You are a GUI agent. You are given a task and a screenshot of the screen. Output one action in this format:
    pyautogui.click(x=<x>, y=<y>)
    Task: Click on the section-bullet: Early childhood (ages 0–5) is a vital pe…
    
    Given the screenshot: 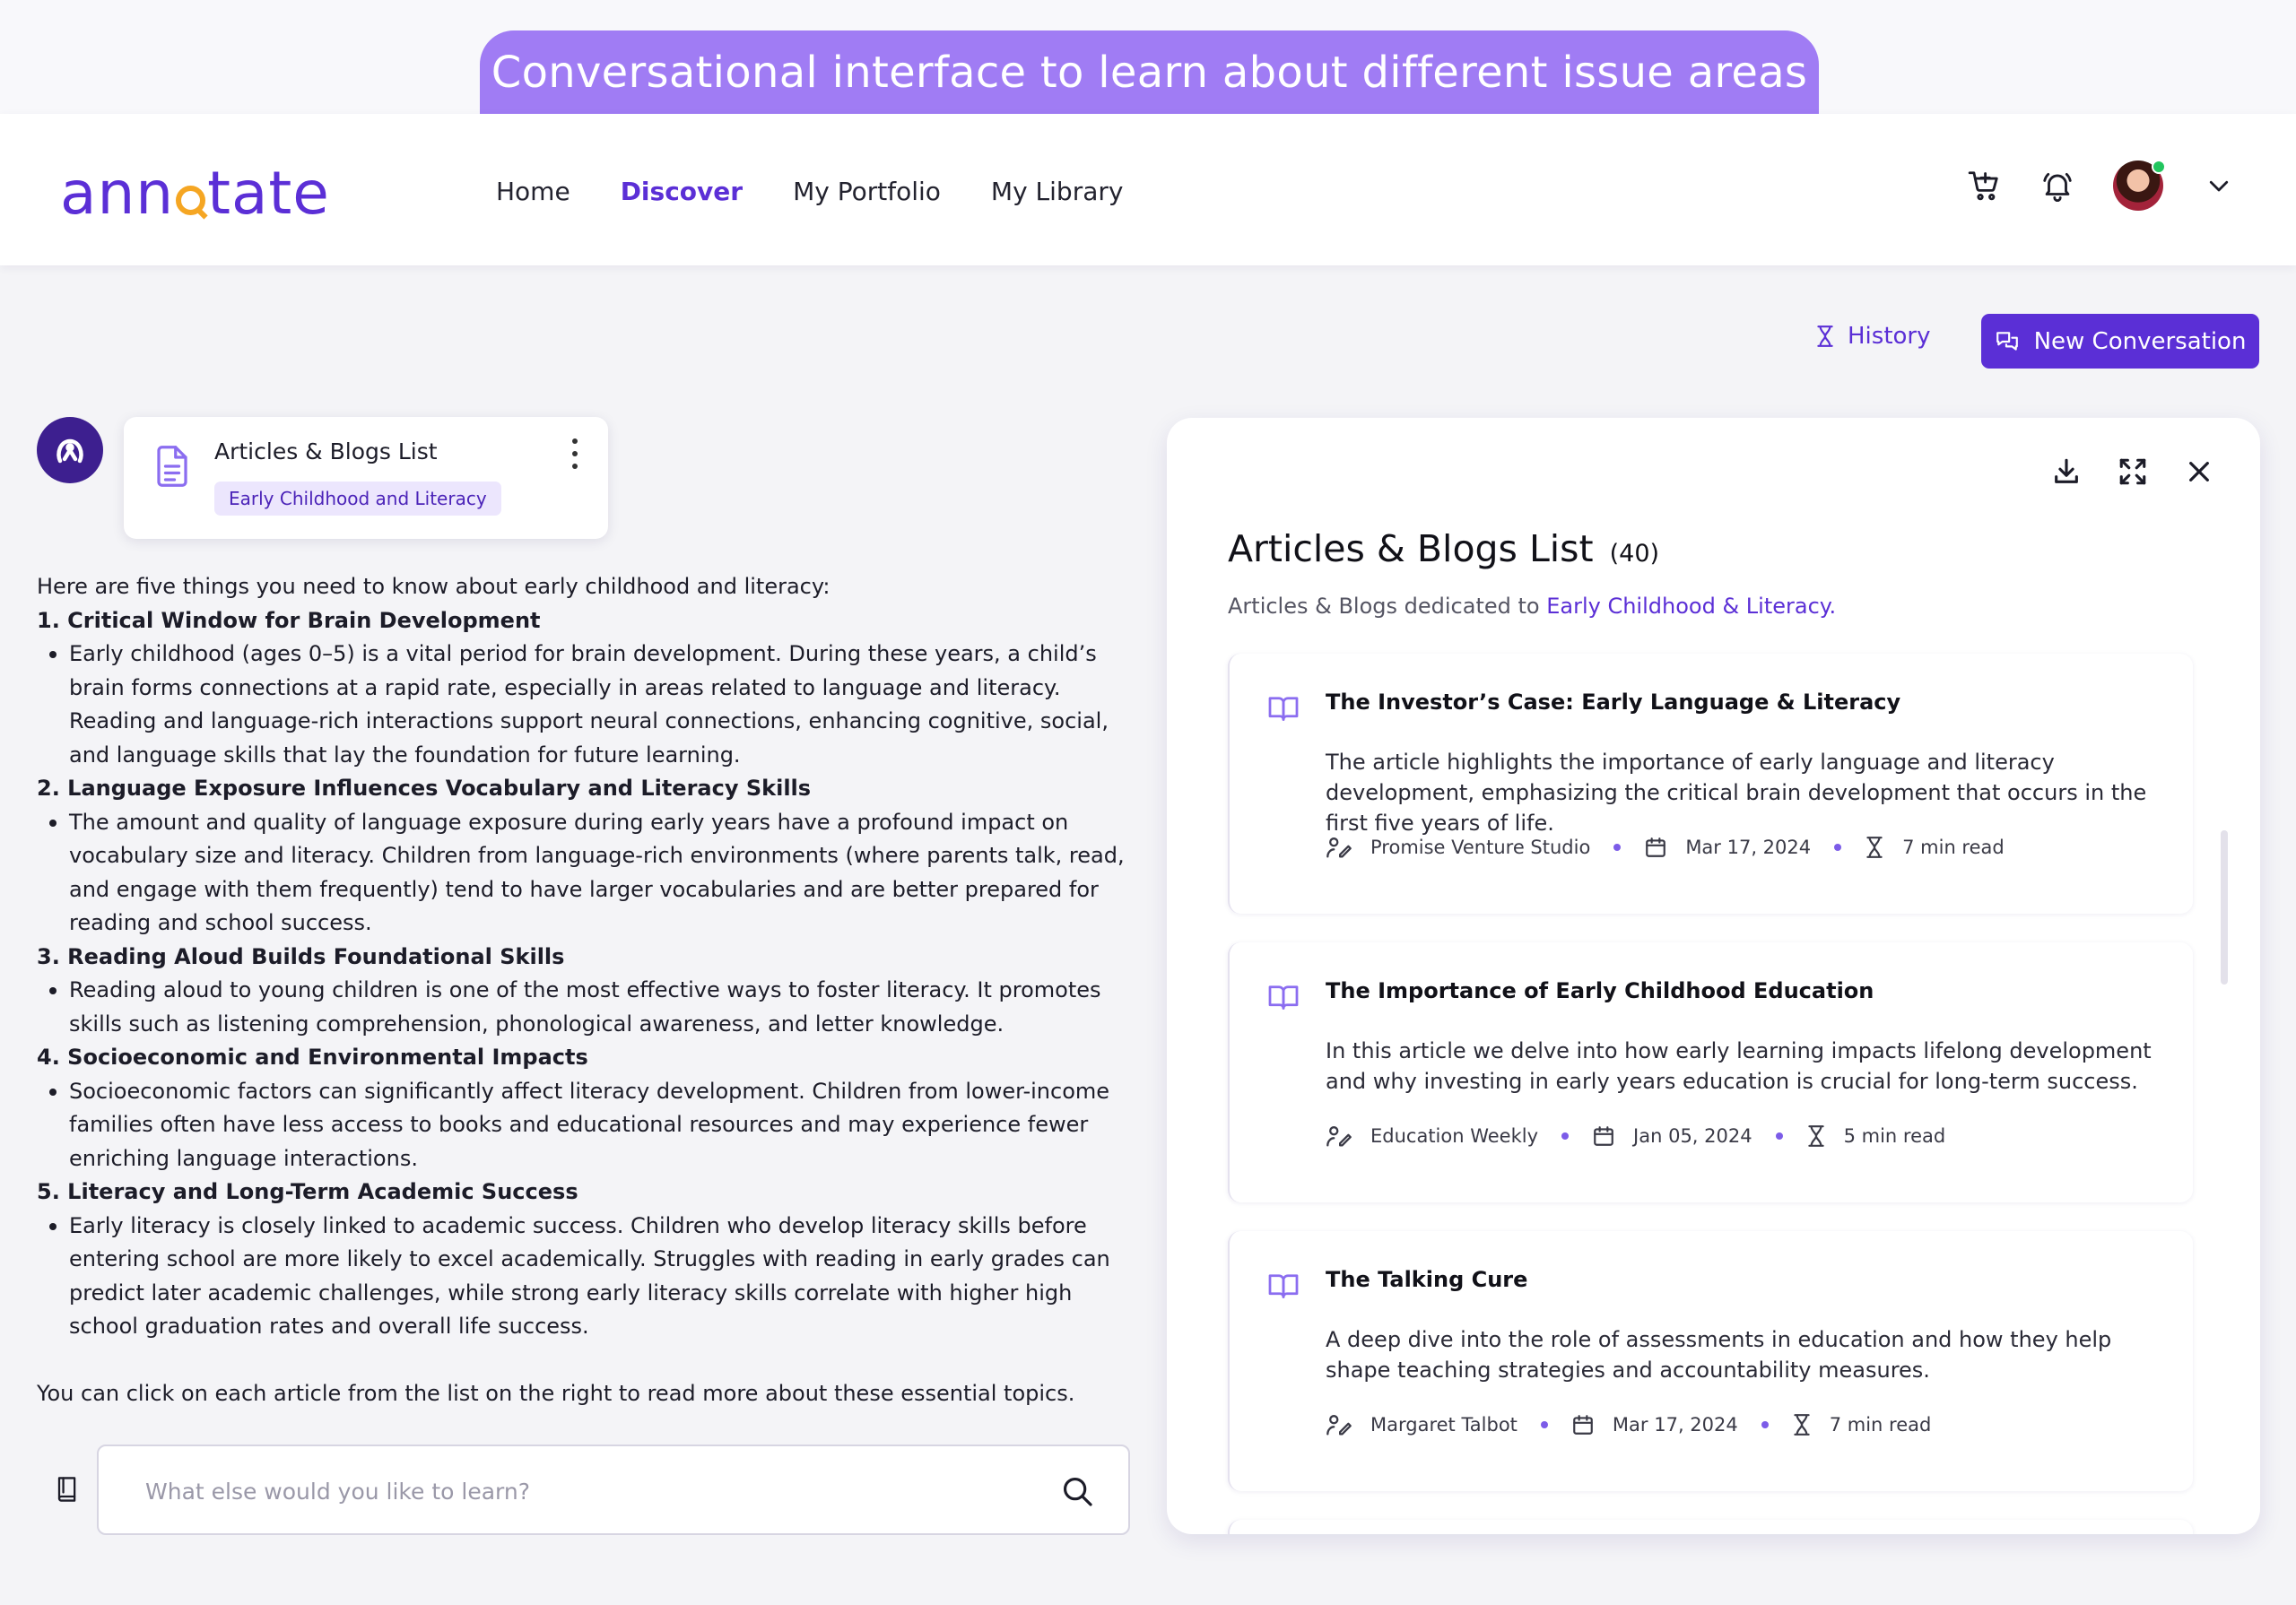 What is the action you would take?
    pyautogui.click(x=584, y=705)
    